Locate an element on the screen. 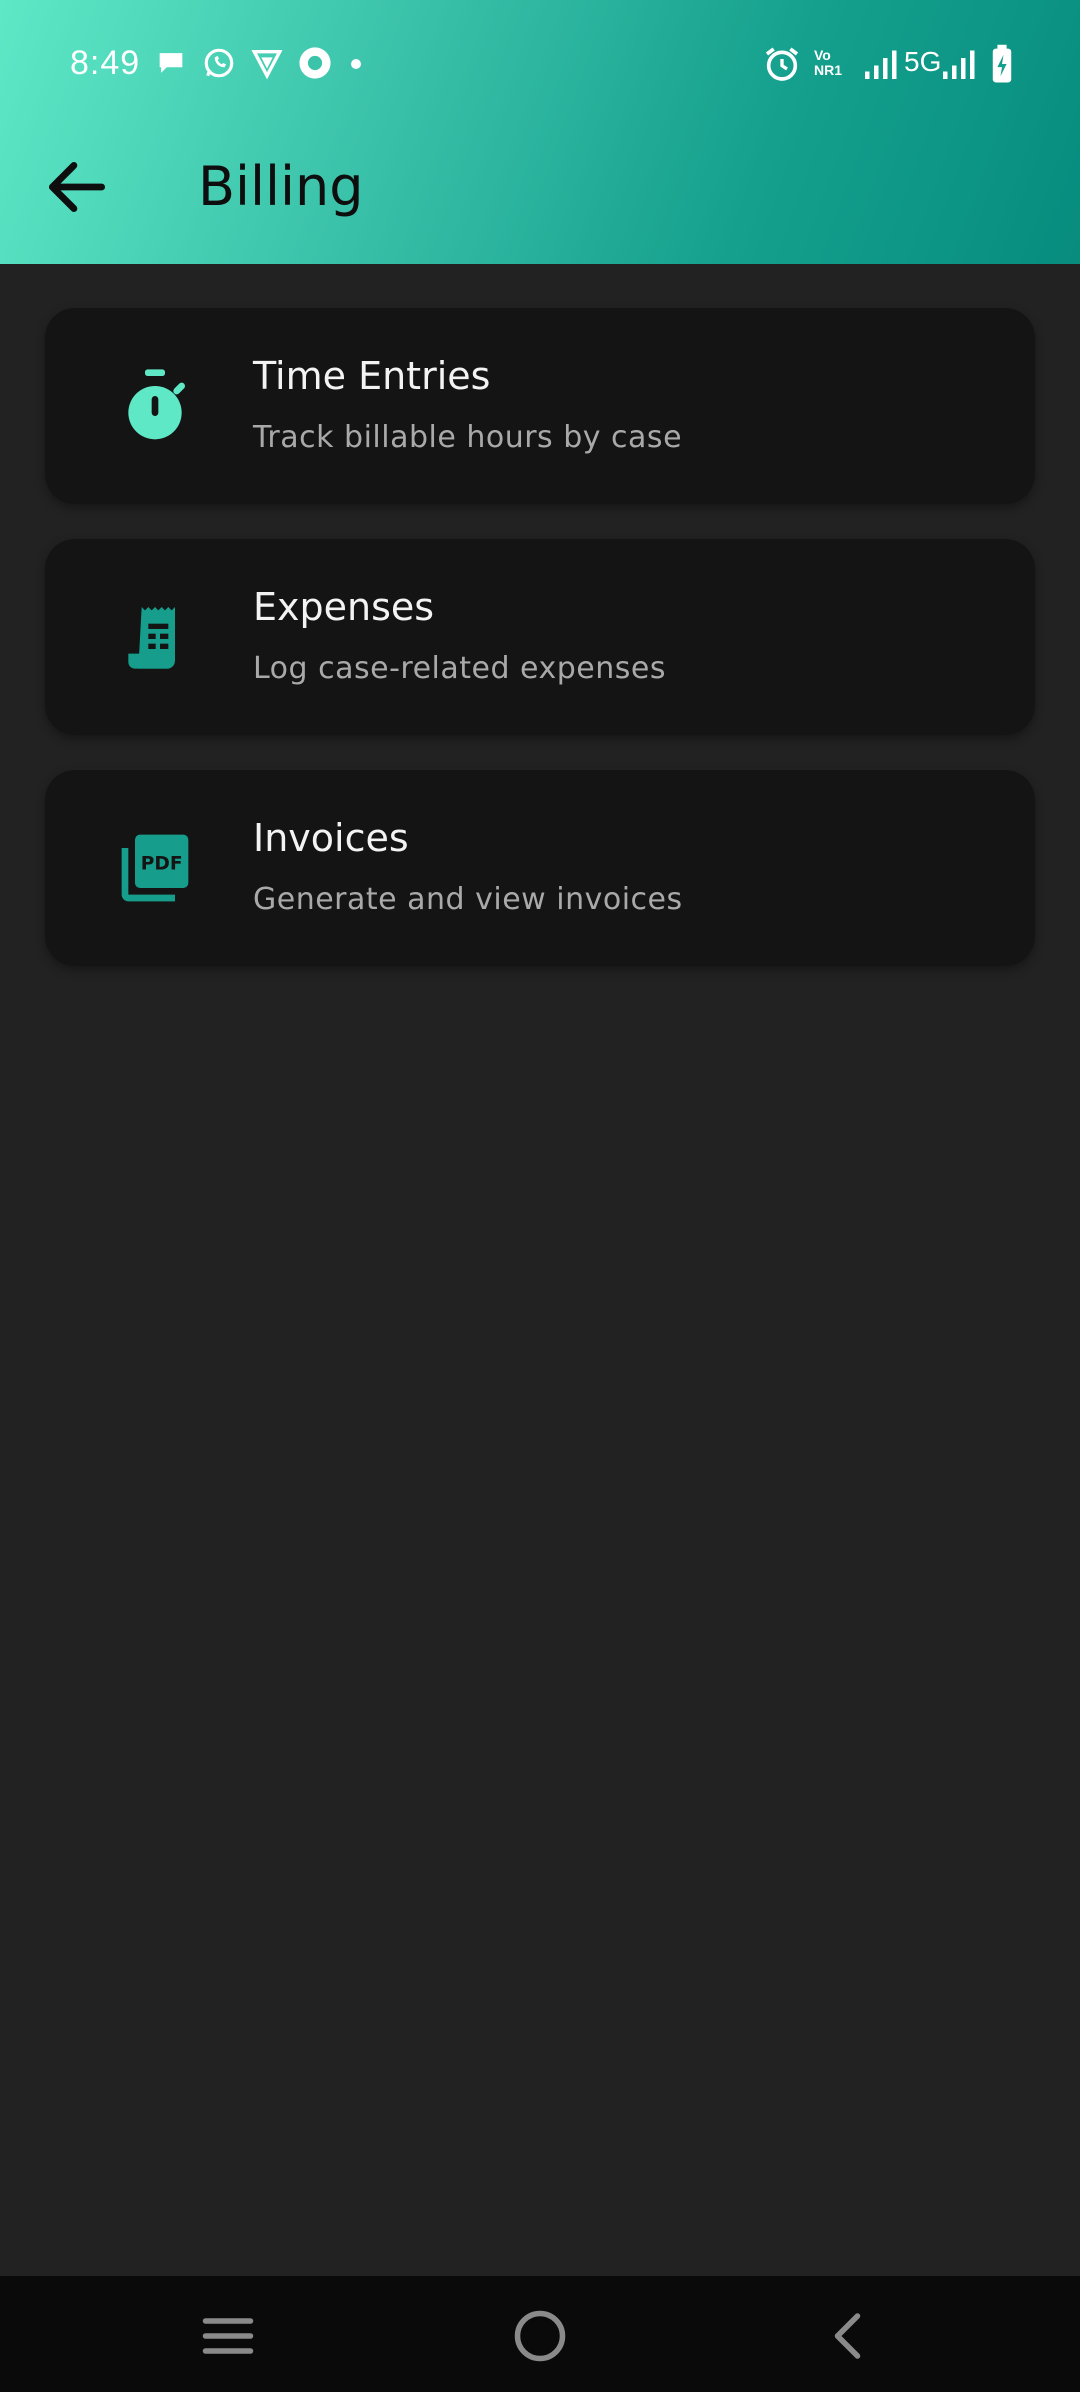  vonr-icon: Vo NR1 is located at coordinates (828, 63).